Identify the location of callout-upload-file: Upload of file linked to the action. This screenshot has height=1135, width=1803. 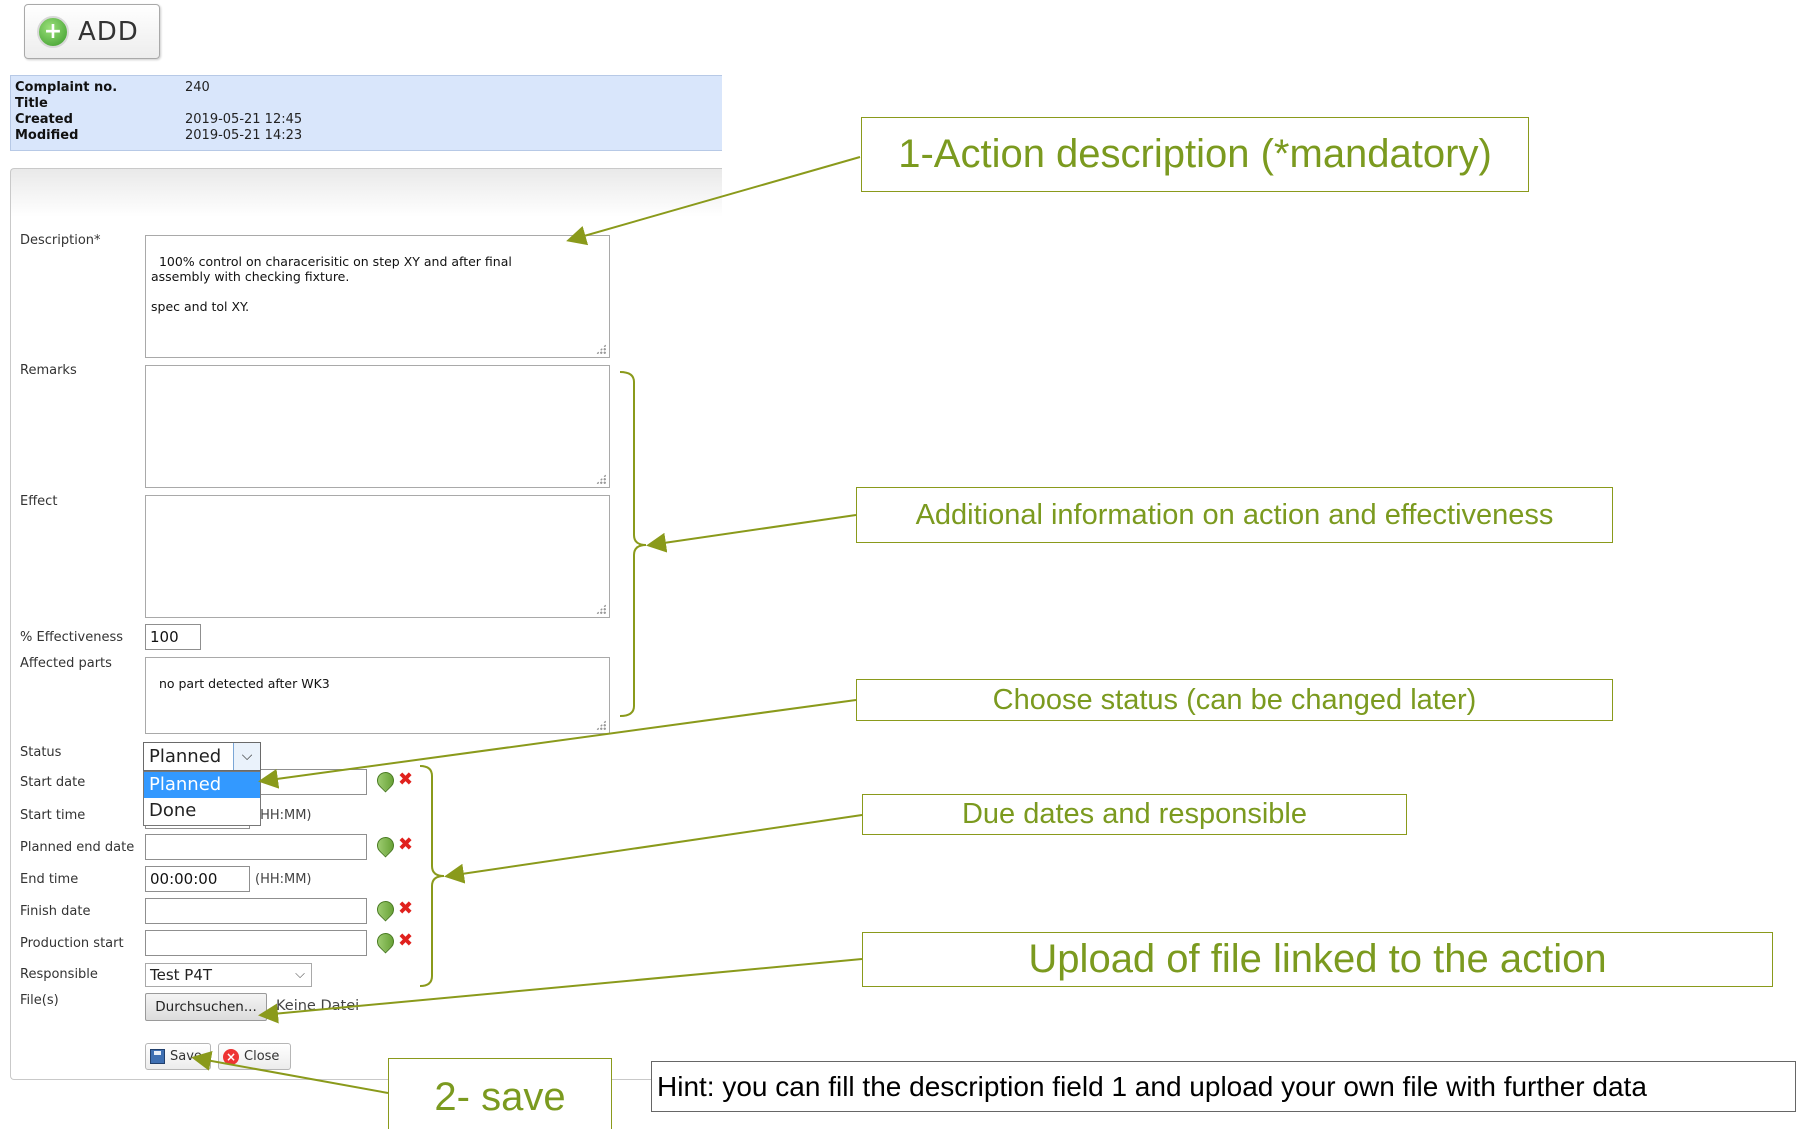
(1317, 959).